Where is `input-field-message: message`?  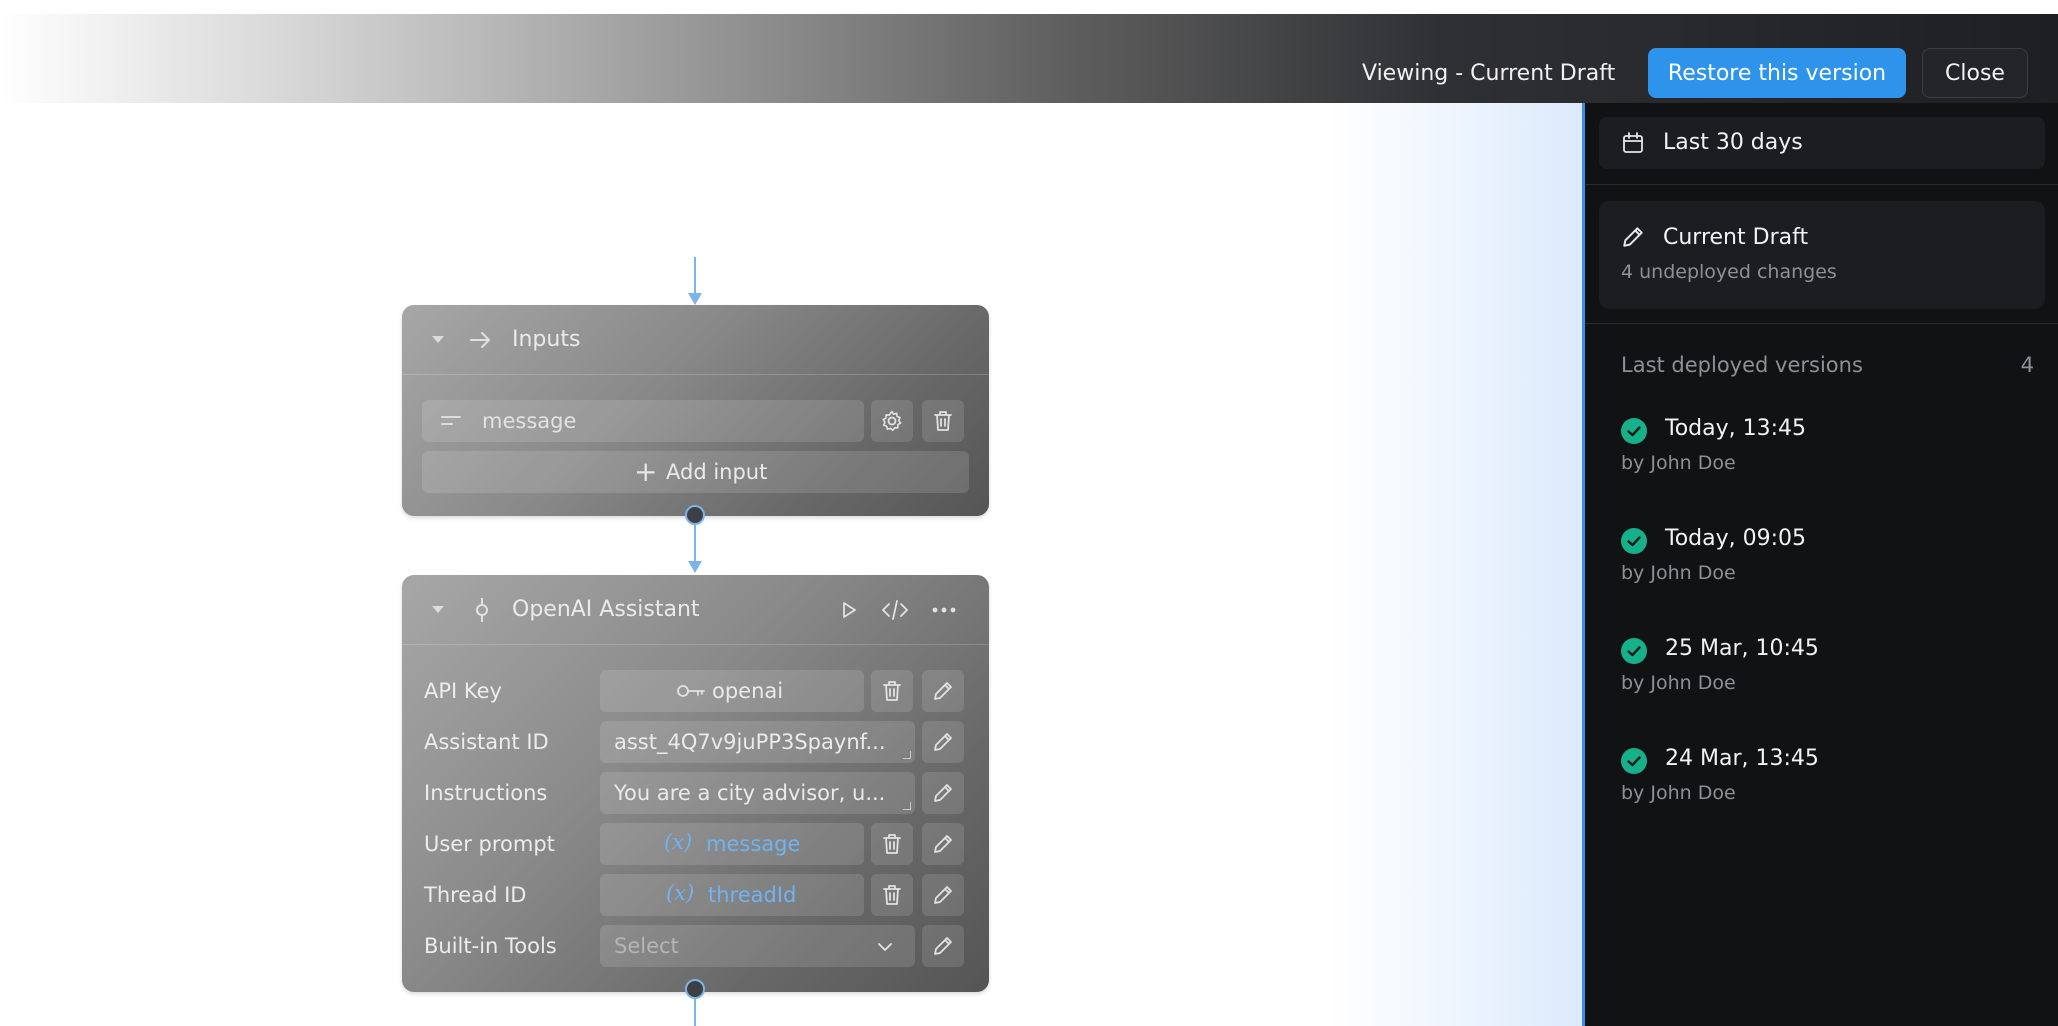
input-field-message: message is located at coordinates (643, 421).